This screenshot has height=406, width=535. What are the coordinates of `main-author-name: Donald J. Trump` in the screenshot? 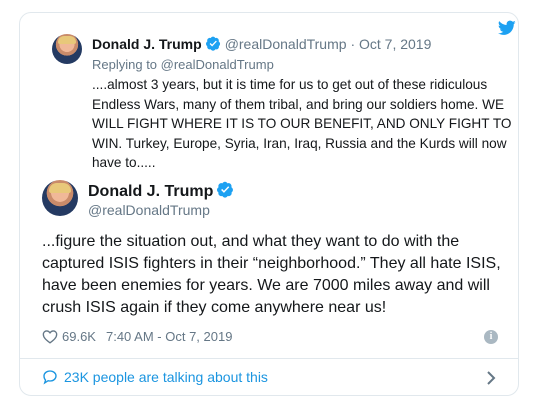 It's located at (163, 191).